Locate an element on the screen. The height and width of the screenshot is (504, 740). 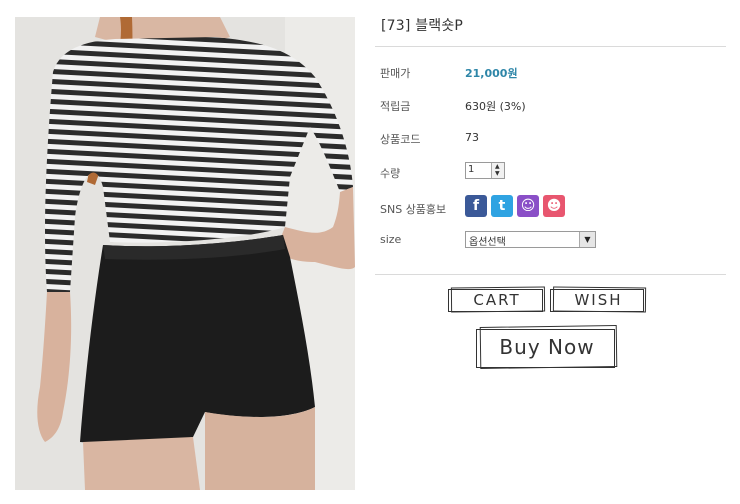
code-value: 73 is located at coordinates (472, 137).